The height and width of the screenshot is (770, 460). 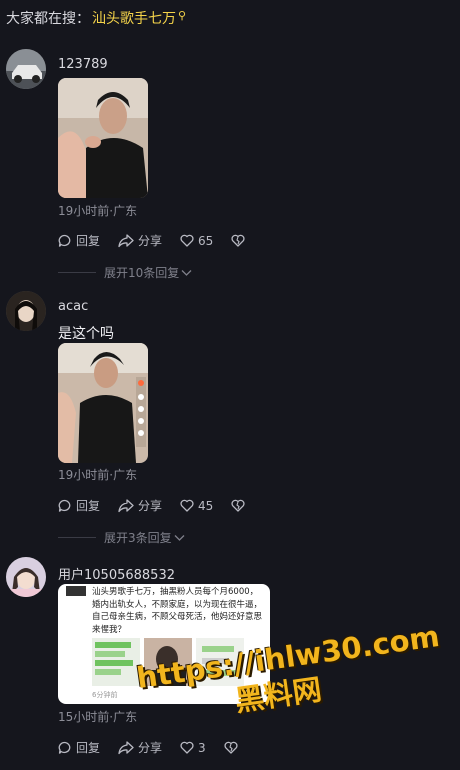 I want to click on expand-replies: 展开10条回复, so click(x=125, y=272).